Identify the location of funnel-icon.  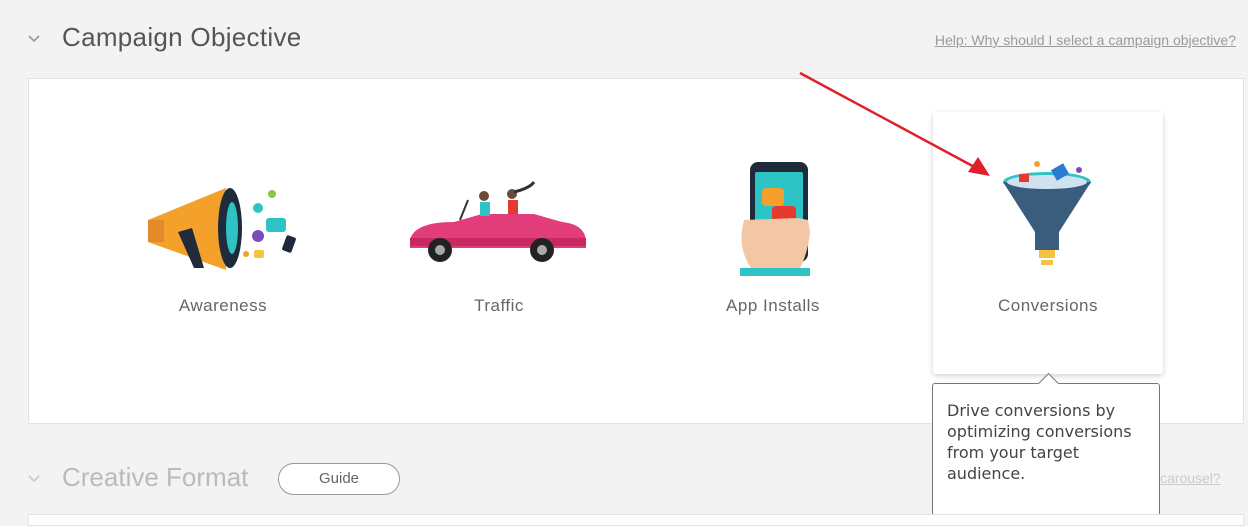
(1048, 216).